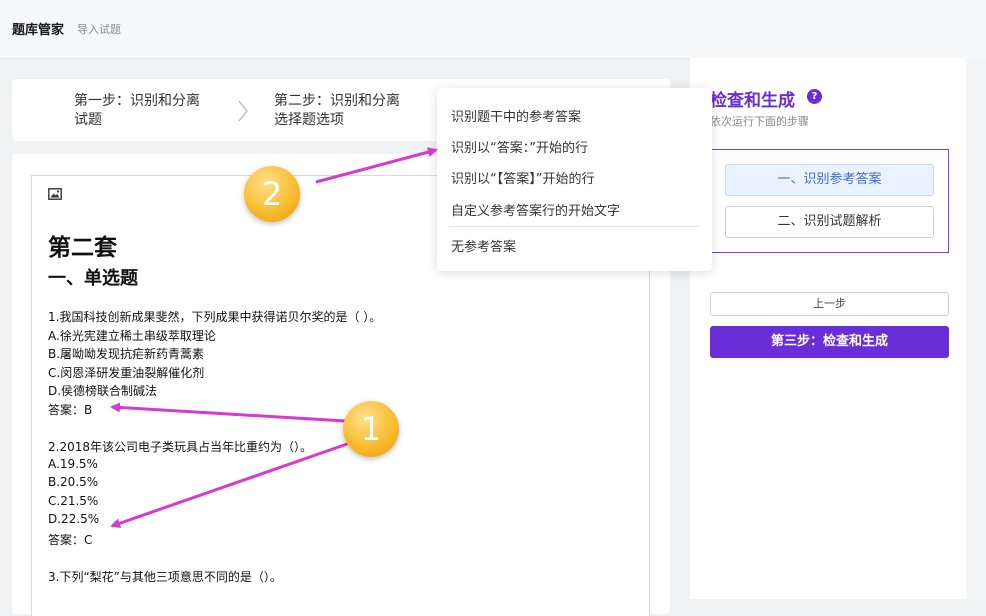 The image size is (986, 616). Describe the element at coordinates (126, 373) in the screenshot. I see `question-1-option-c: C.闵恩泽研发重油裂解催化剂` at that location.